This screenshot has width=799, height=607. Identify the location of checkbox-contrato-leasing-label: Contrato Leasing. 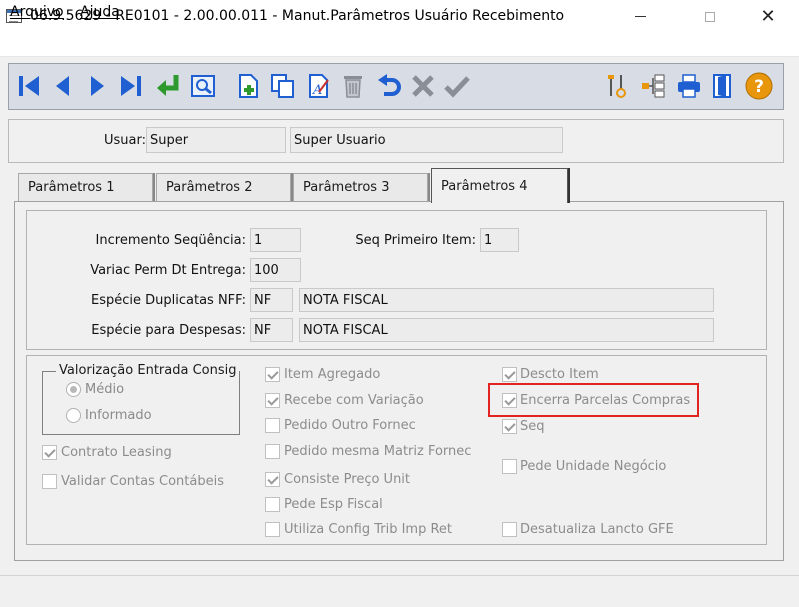
(116, 452).